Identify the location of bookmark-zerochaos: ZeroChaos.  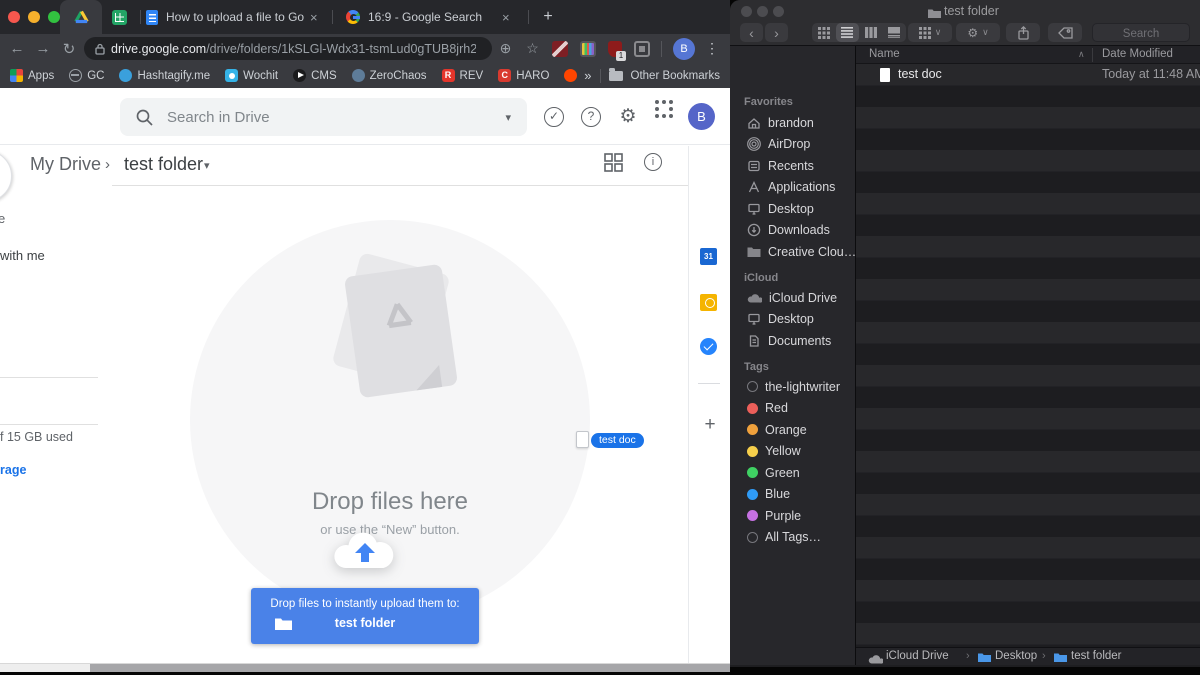
(389, 75).